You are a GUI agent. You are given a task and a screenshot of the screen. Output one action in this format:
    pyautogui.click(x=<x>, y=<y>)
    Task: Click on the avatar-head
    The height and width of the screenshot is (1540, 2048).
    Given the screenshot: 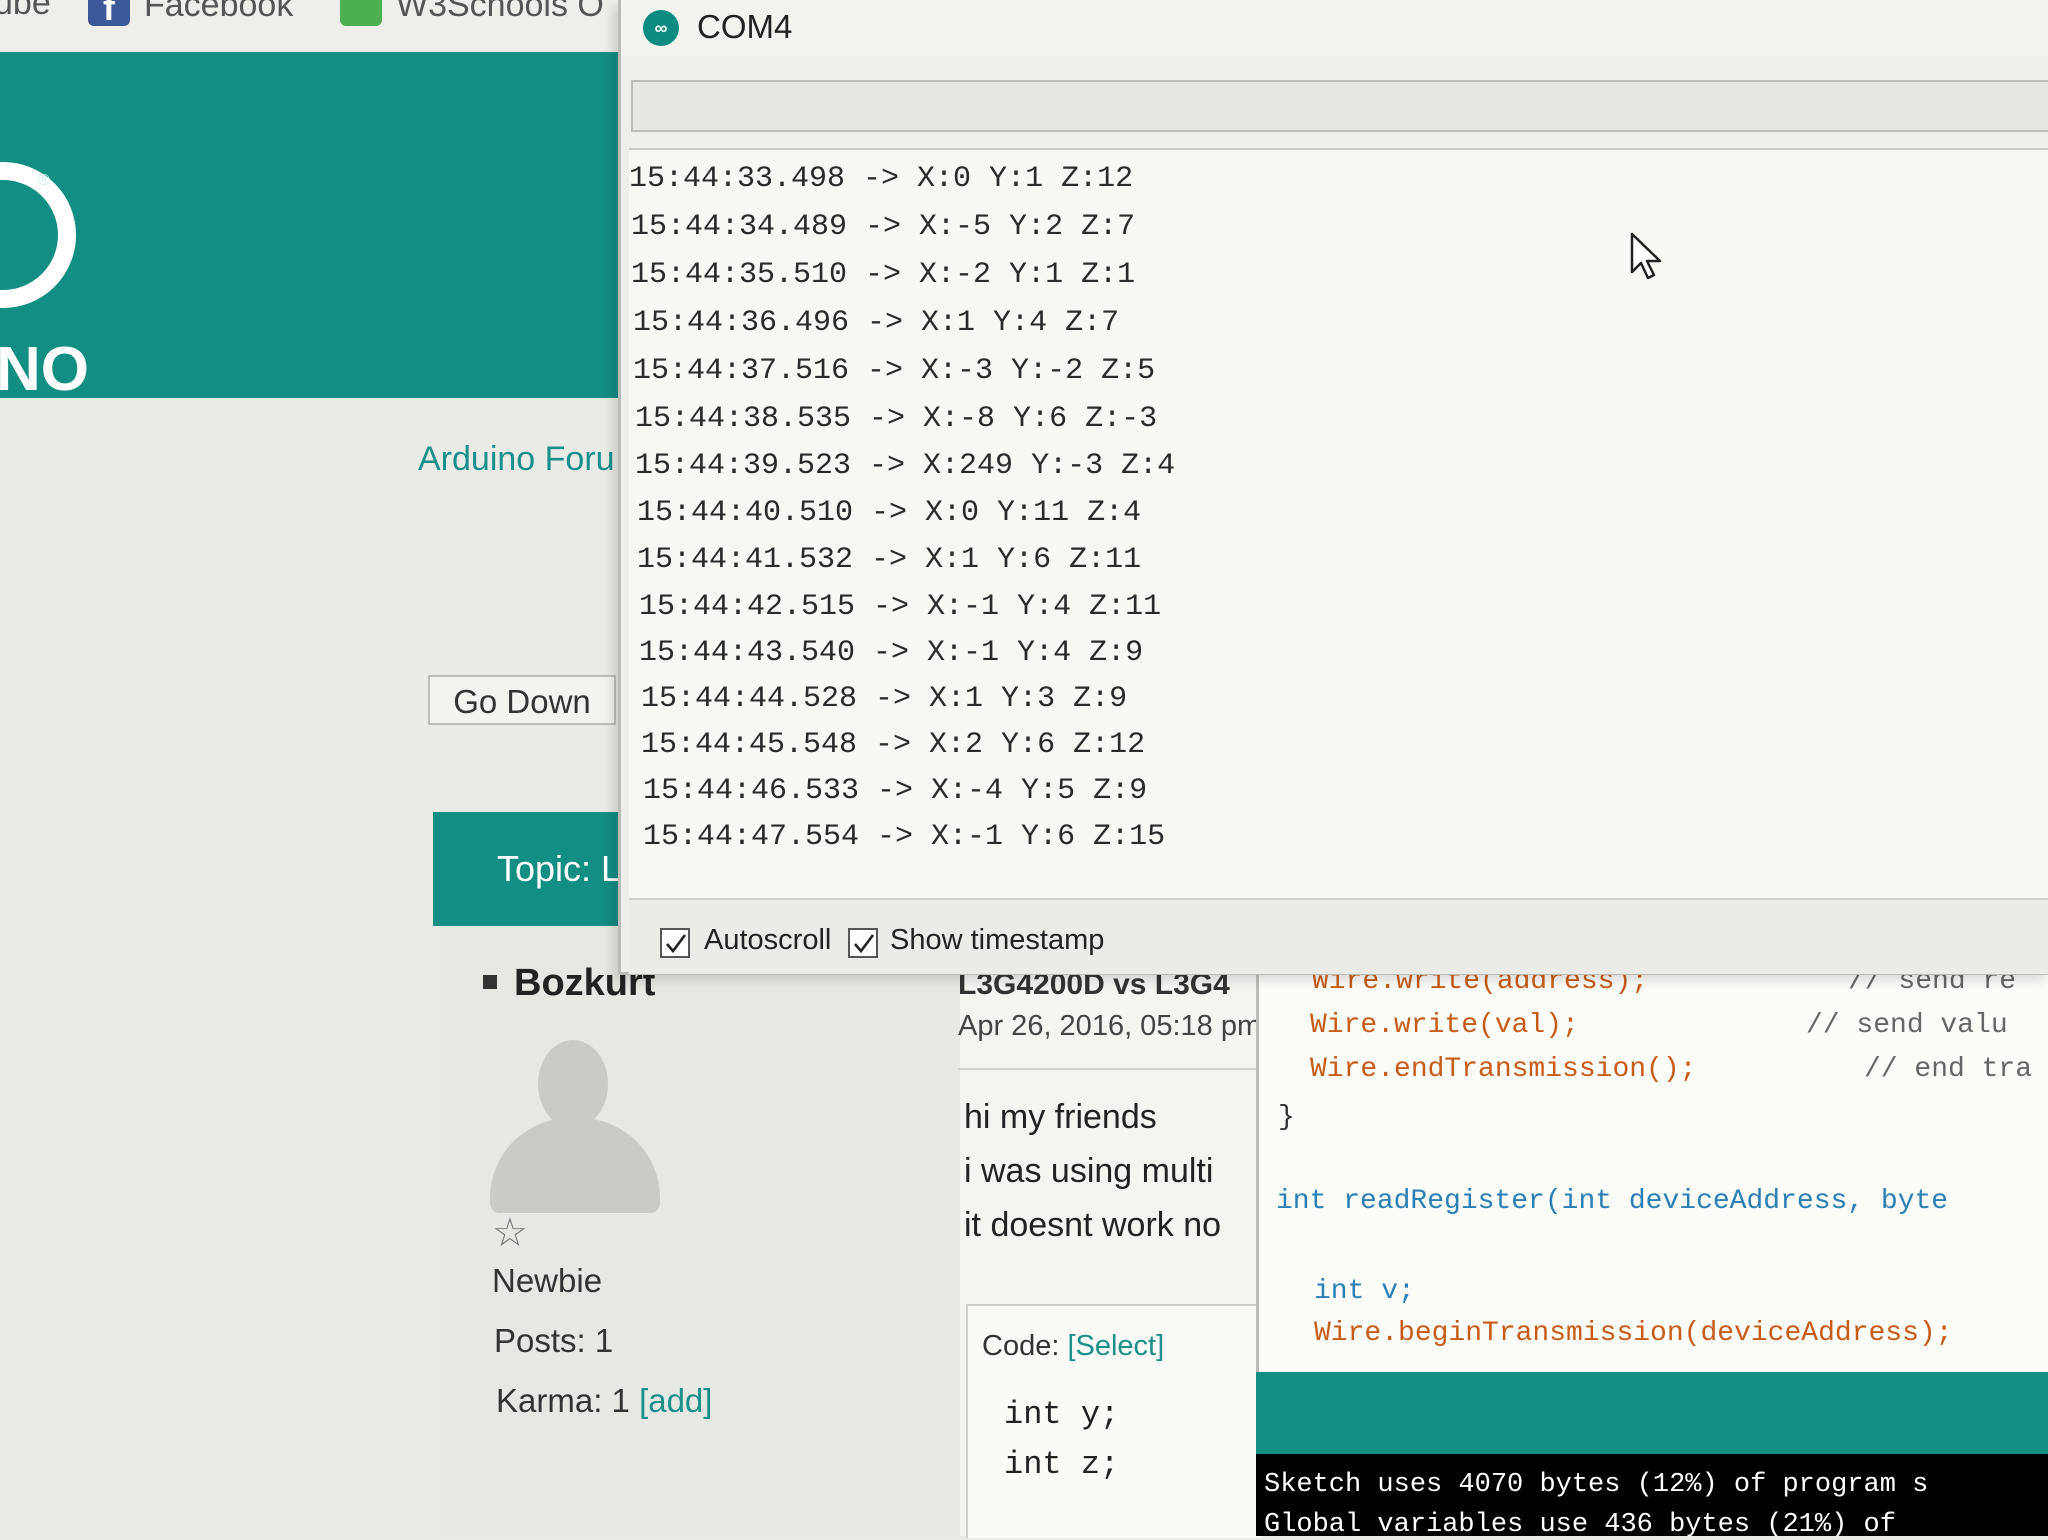 What is the action you would take?
    pyautogui.click(x=573, y=1084)
    